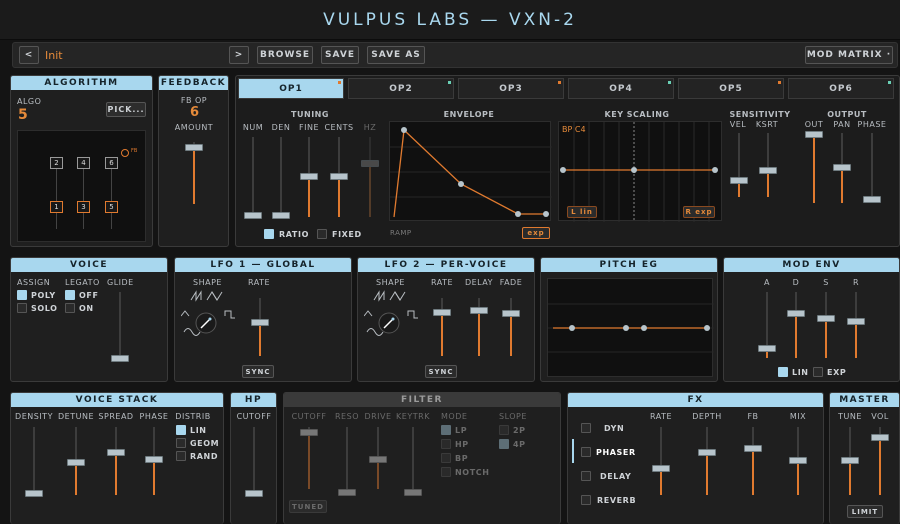  I want to click on ratio-checkbox, so click(269, 234).